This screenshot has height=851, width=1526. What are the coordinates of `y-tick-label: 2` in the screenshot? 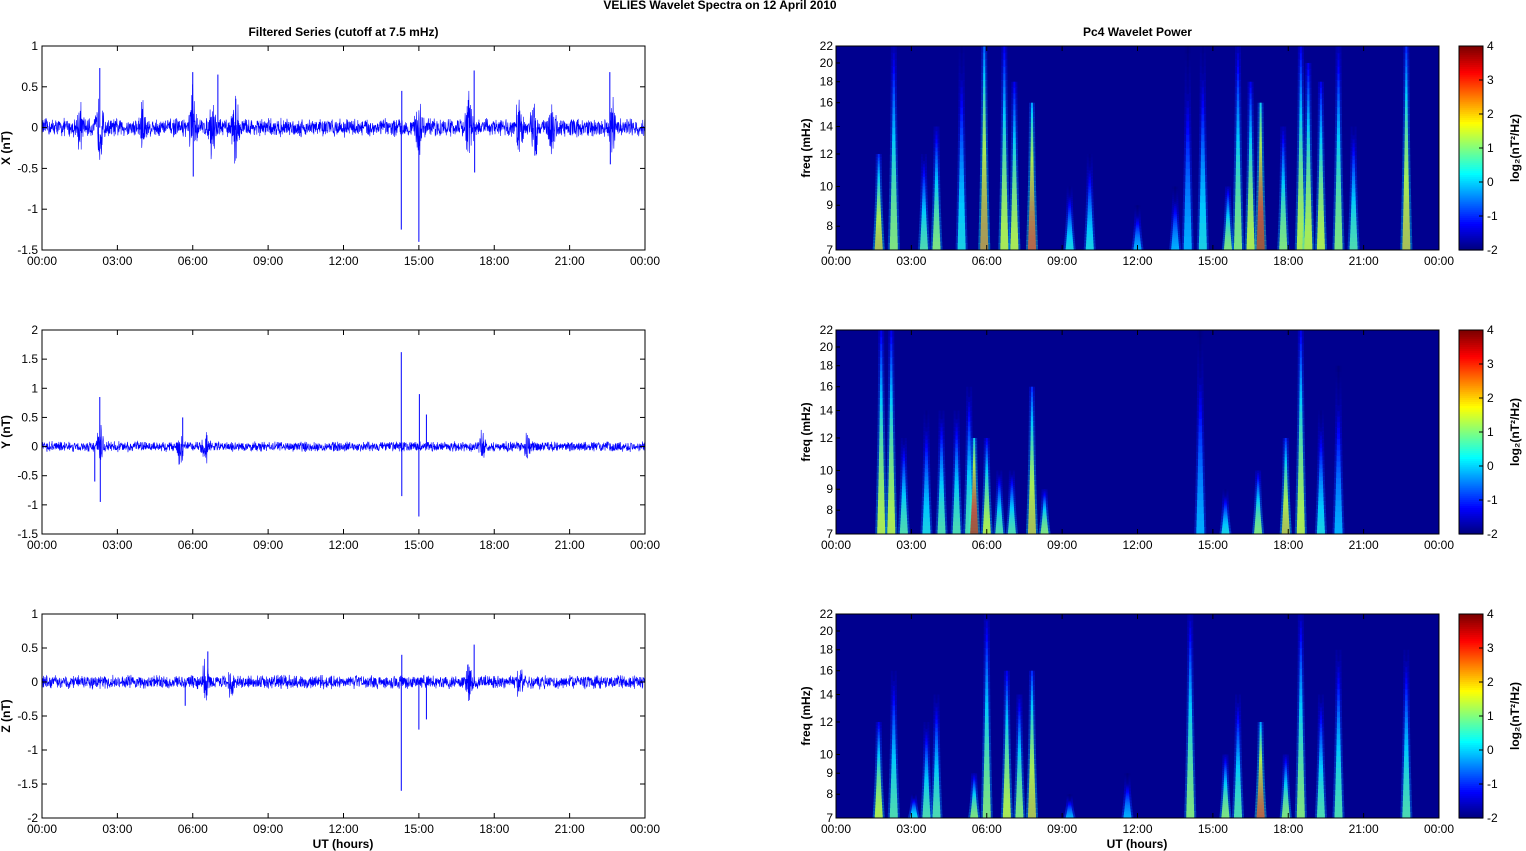 It's located at (34, 330).